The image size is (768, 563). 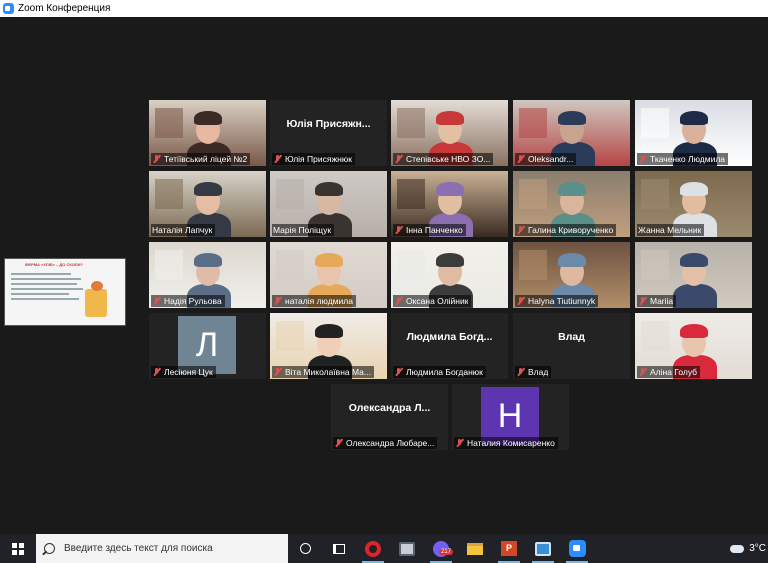 What do you see at coordinates (441, 548) in the screenshot?
I see `viber-taskbar-button: 217` at bounding box center [441, 548].